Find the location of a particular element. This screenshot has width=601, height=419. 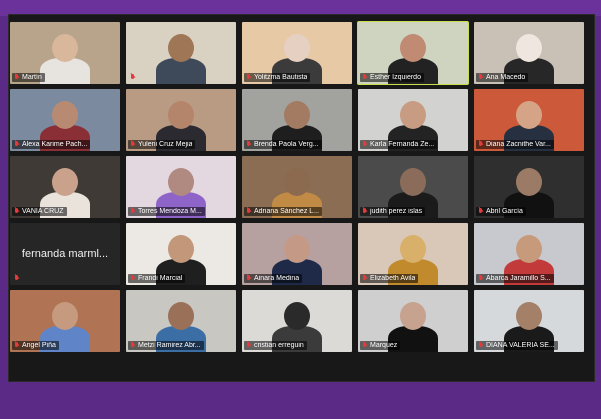

participant-name: judith perez islas is located at coordinates (396, 211).